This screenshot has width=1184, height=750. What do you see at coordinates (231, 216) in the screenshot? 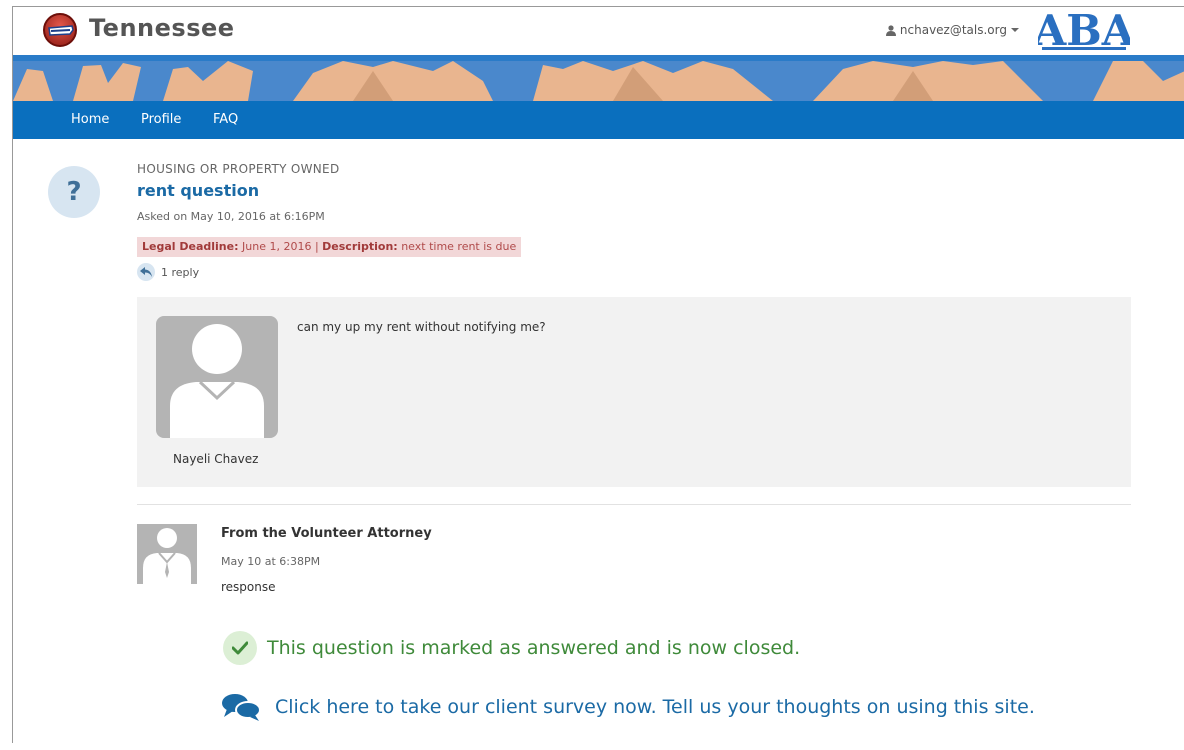
I see `question-asked-date: Asked on May 10, 2016 at 6:16PM` at bounding box center [231, 216].